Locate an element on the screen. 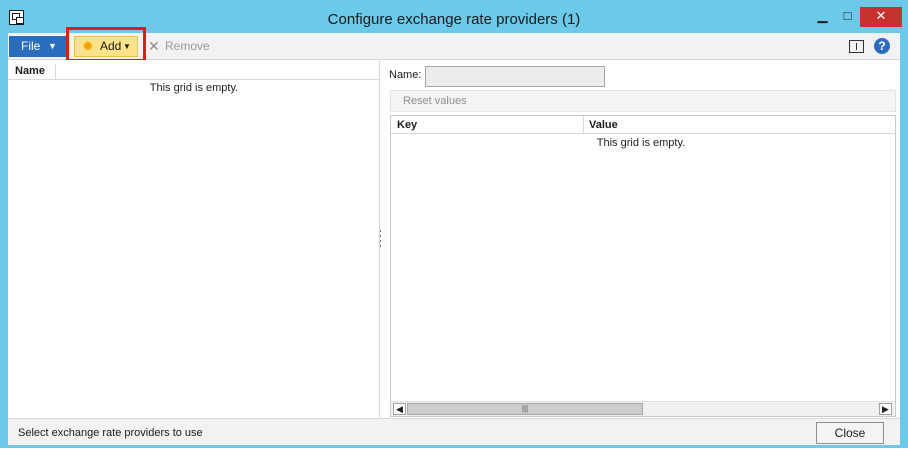  scroll-left-icon: ◀ is located at coordinates (399, 409).